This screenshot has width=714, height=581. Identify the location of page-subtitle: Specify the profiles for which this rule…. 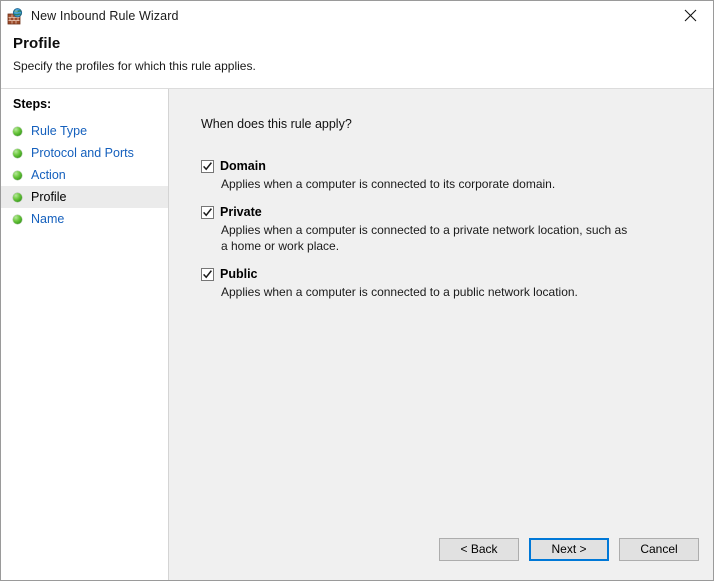
(134, 66).